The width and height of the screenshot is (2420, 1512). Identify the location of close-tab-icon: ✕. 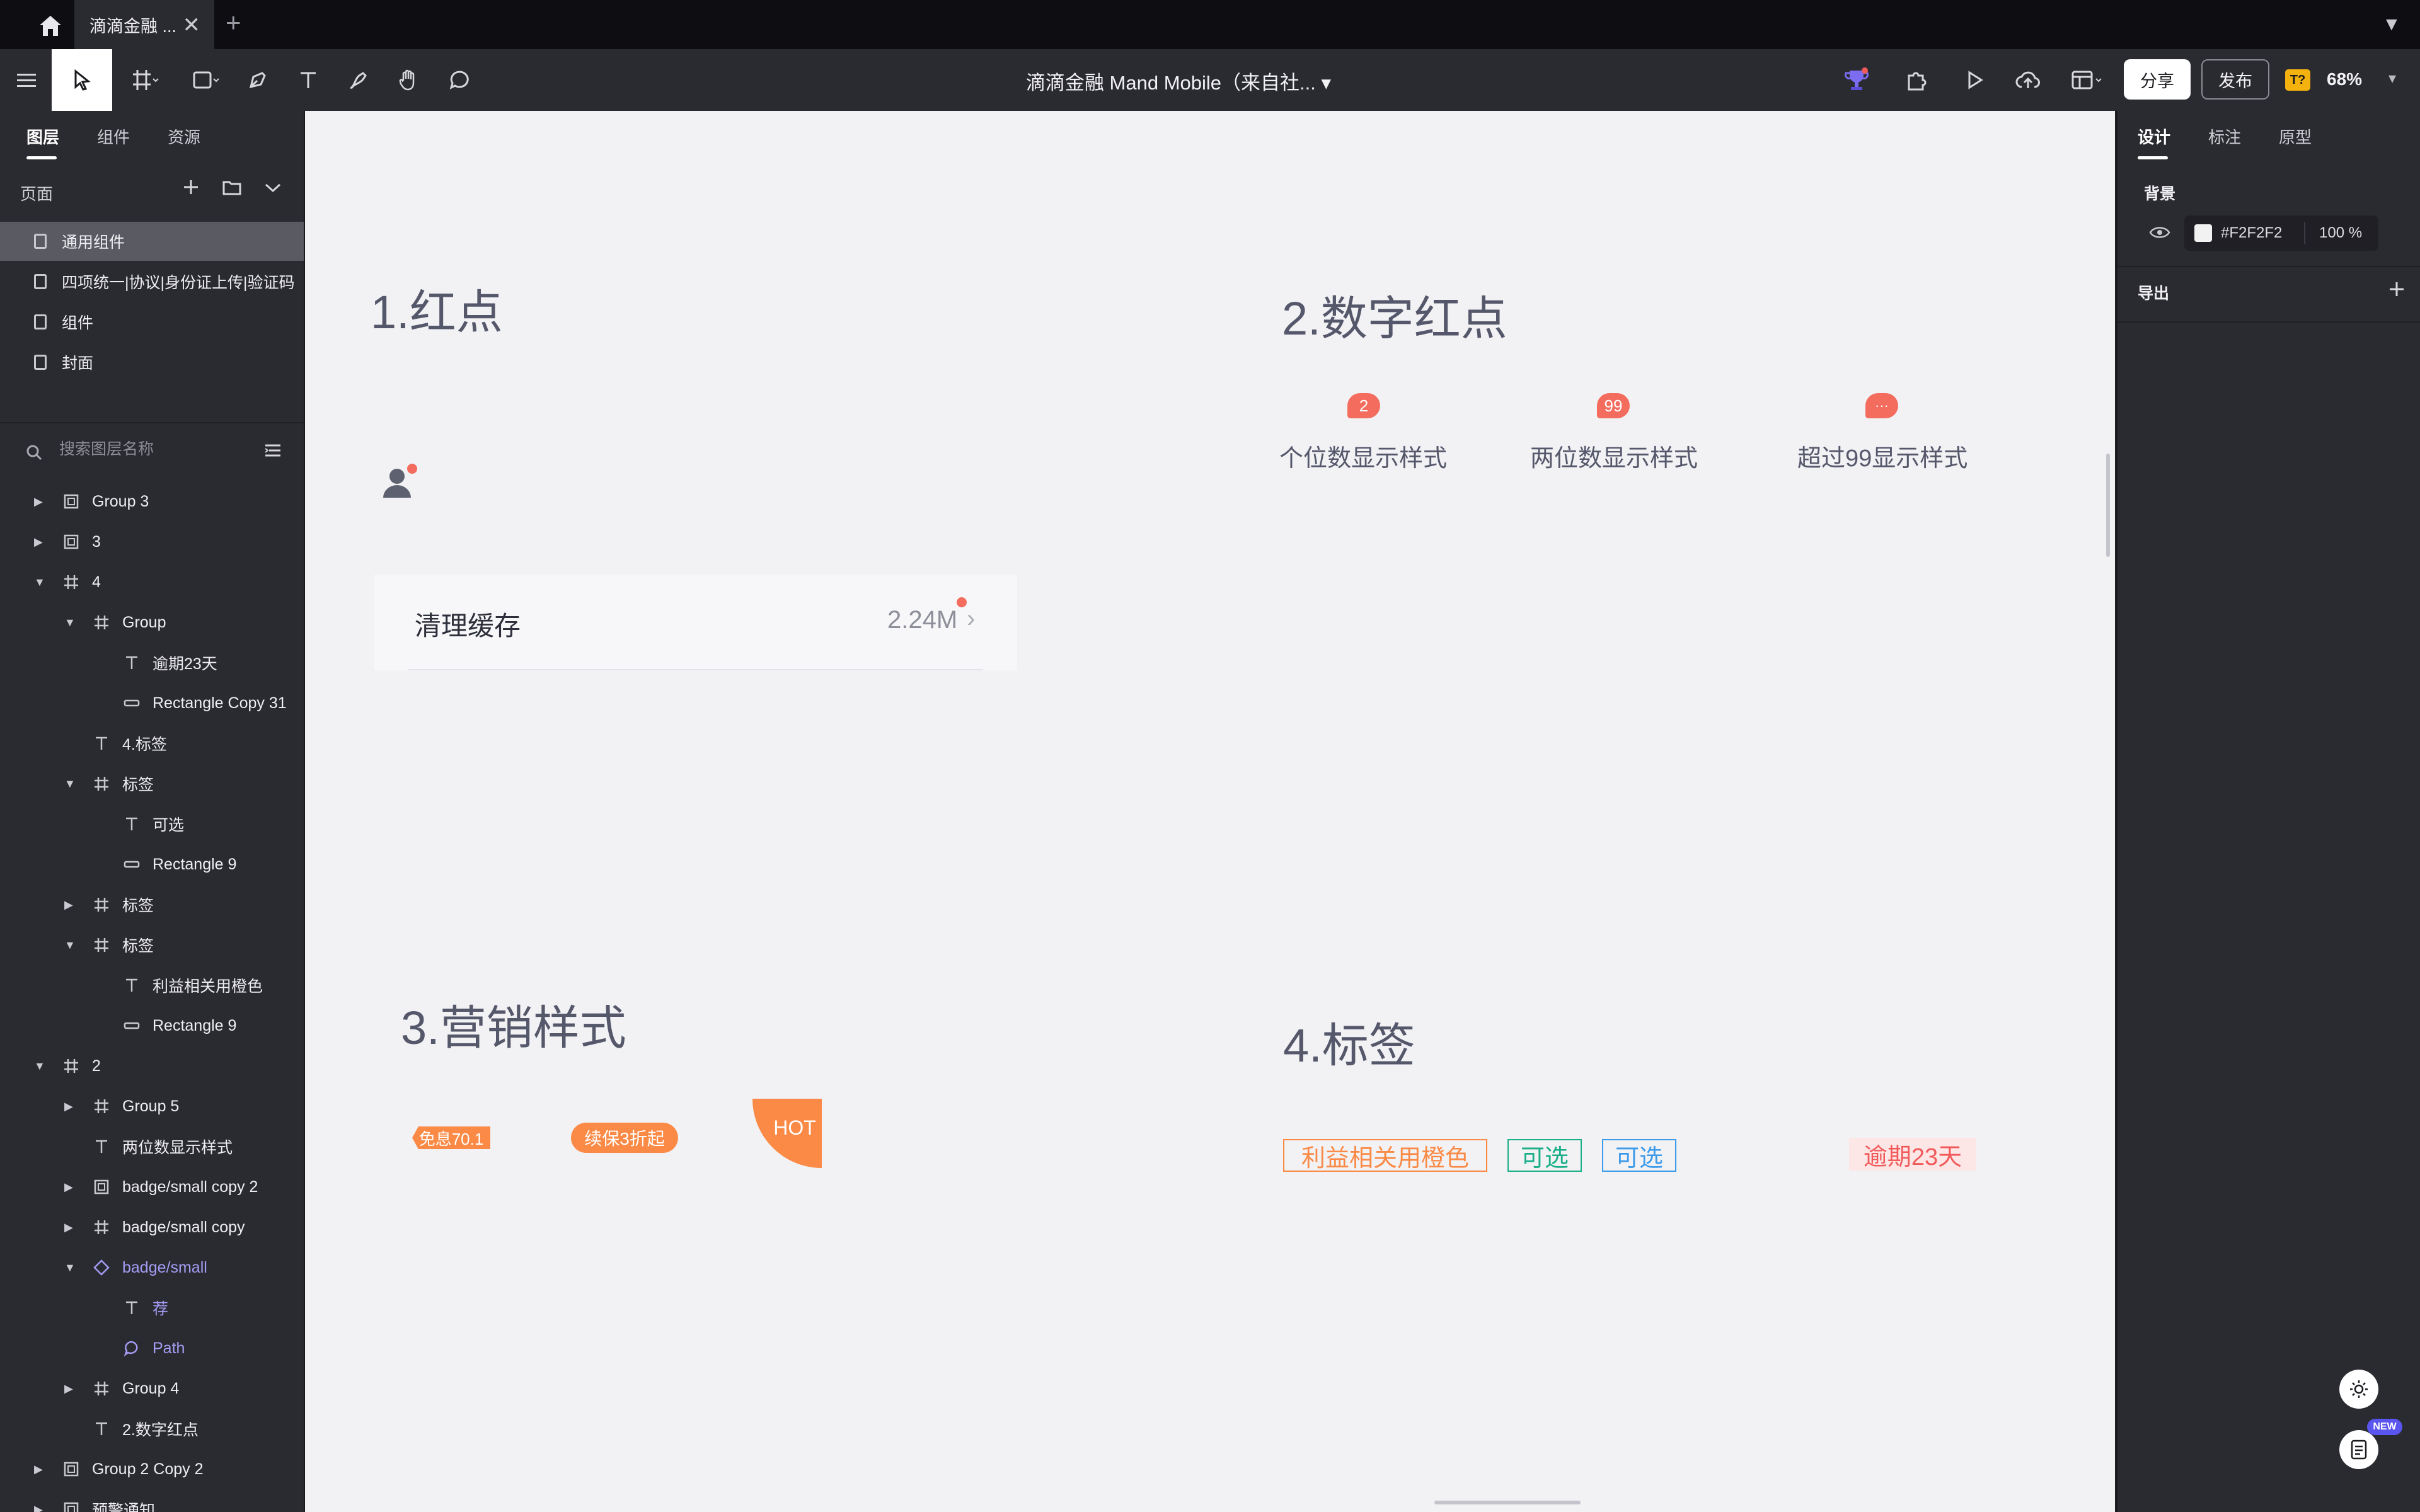
(192, 25).